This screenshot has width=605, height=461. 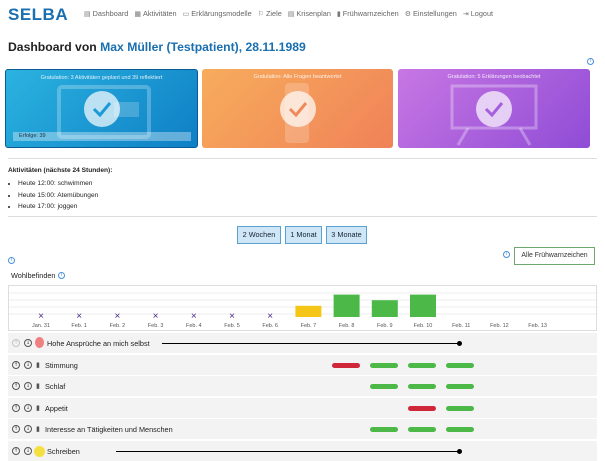 What do you see at coordinates (259, 235) in the screenshot?
I see `range-2-weeks-button: 2 Wochen` at bounding box center [259, 235].